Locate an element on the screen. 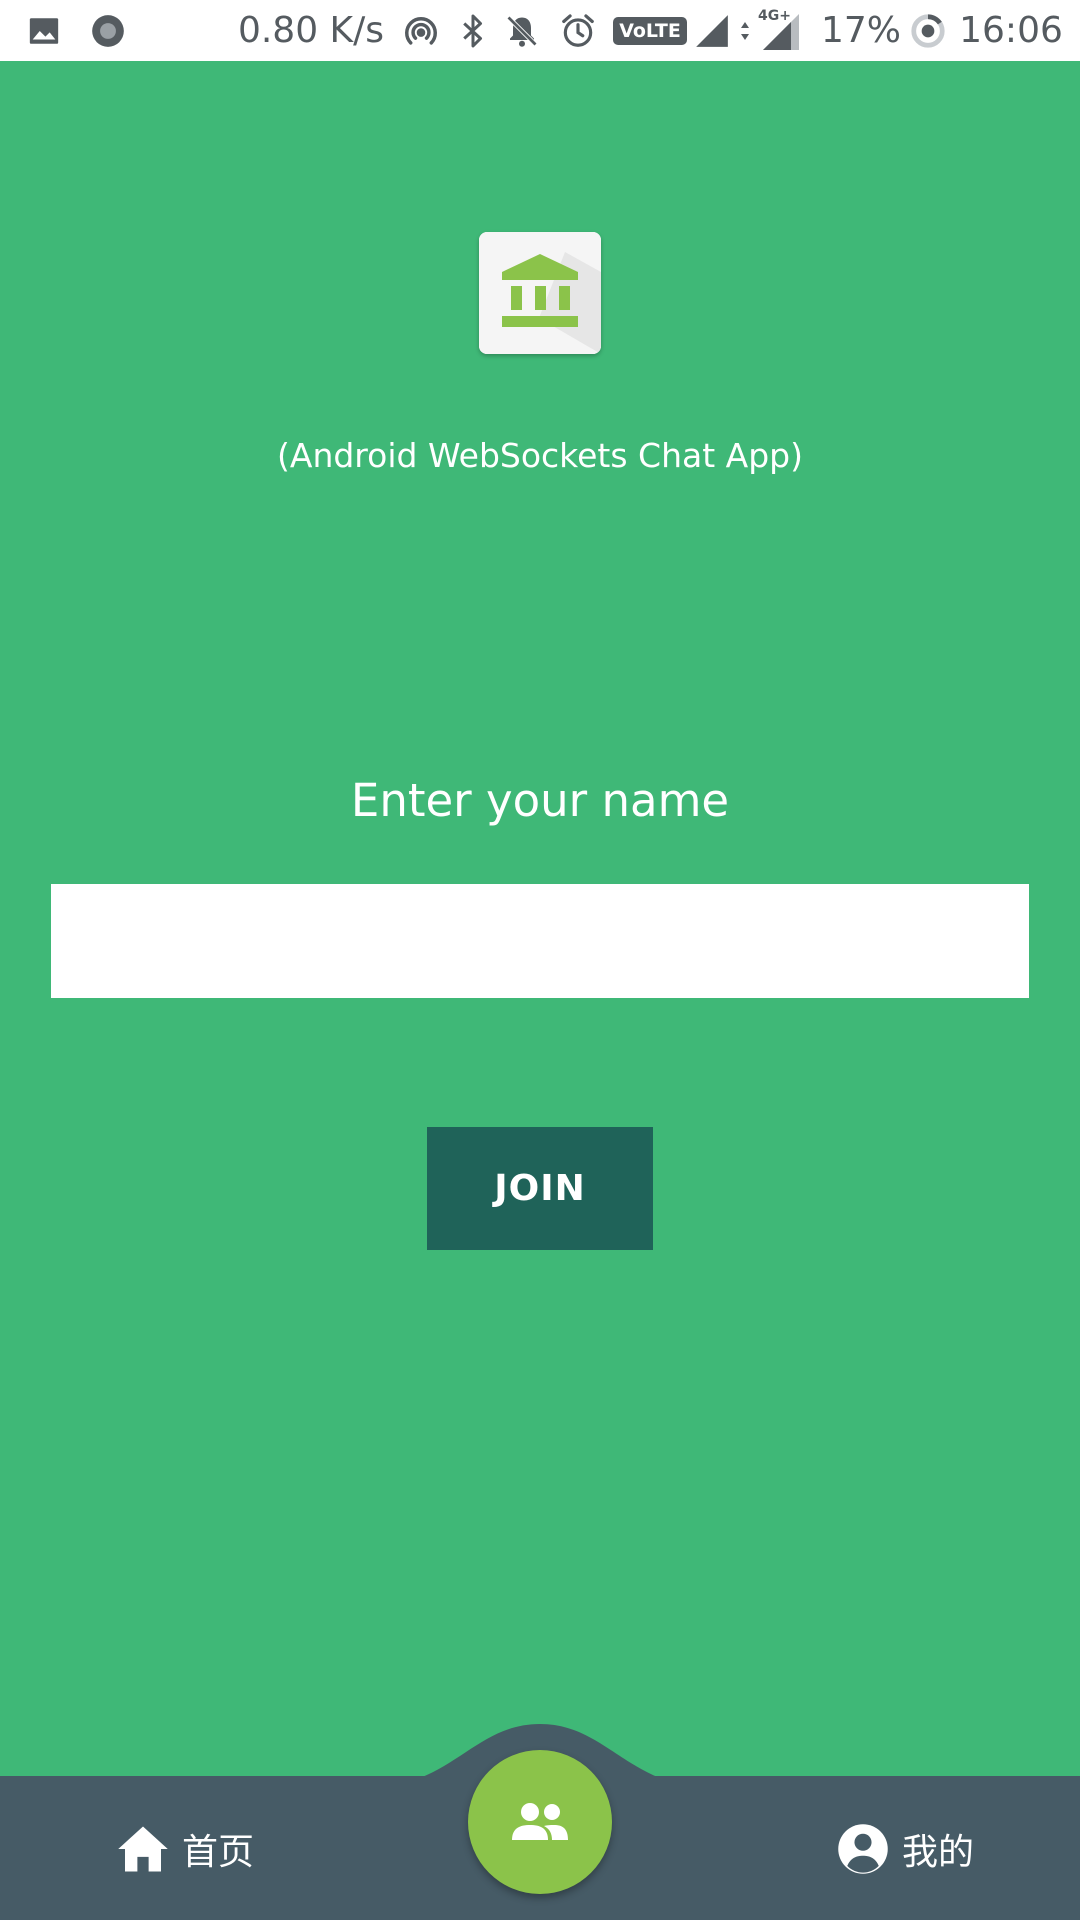 The width and height of the screenshot is (1080, 1920). signal-4g-icon: 4G+ is located at coordinates (780, 30).